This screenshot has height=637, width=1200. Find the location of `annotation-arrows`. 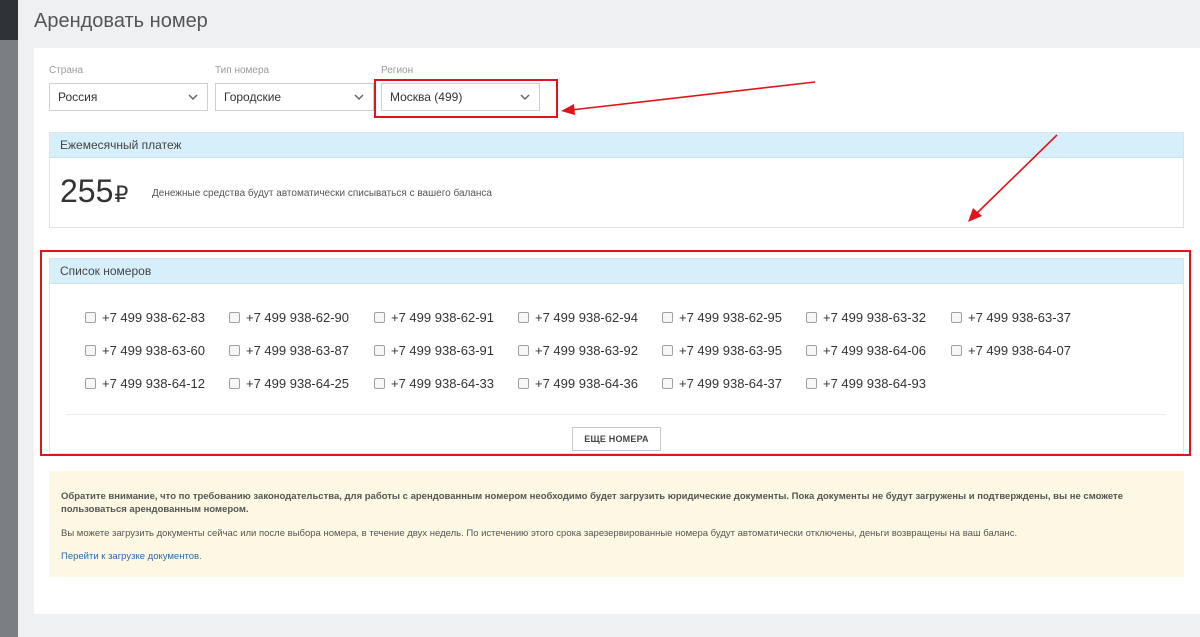

annotation-arrows is located at coordinates (809, 151).